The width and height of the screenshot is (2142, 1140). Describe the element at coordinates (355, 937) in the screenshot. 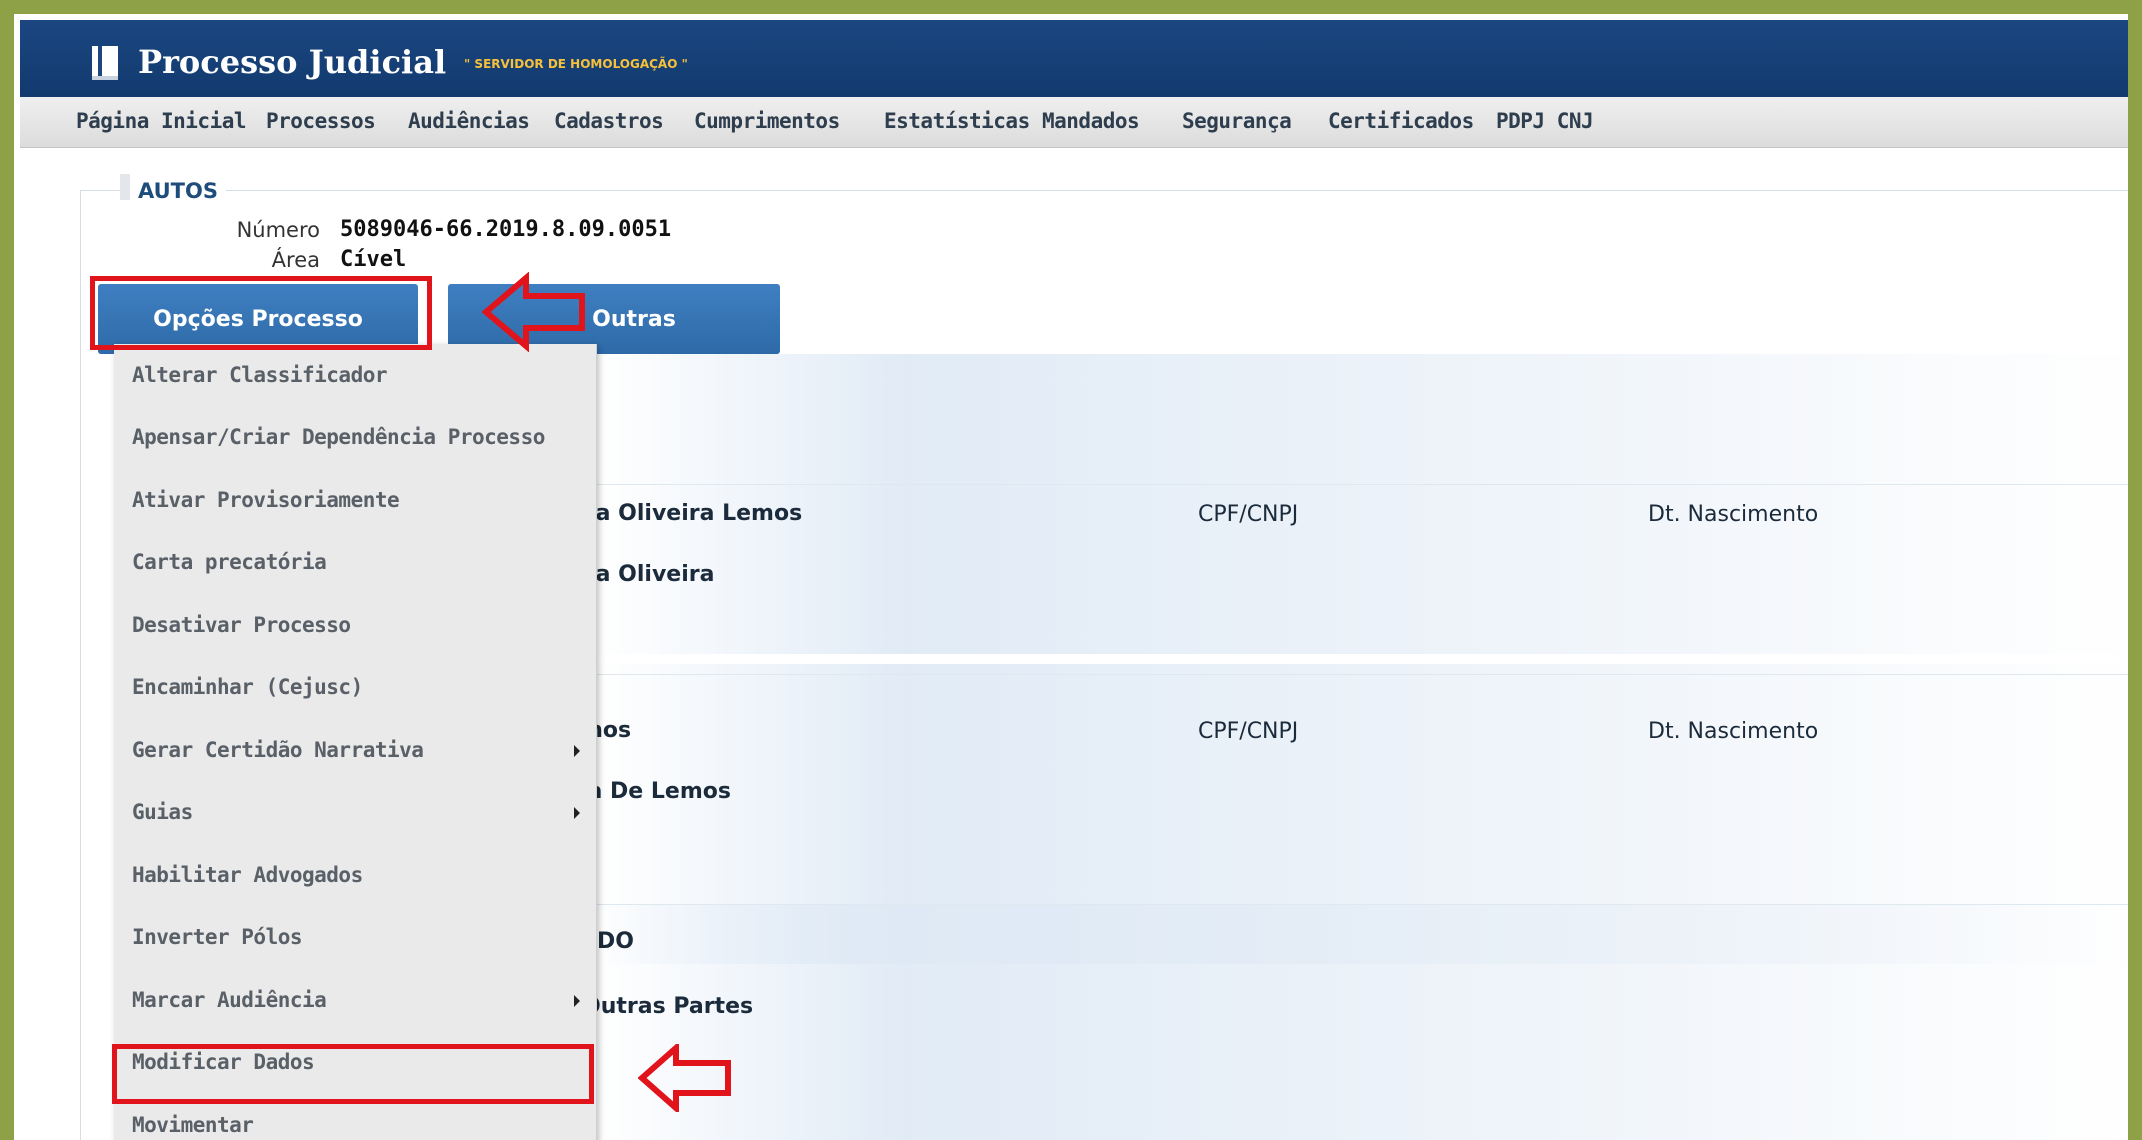

I see `dropdown-item-inverter-polos: Inverter Pólos` at that location.